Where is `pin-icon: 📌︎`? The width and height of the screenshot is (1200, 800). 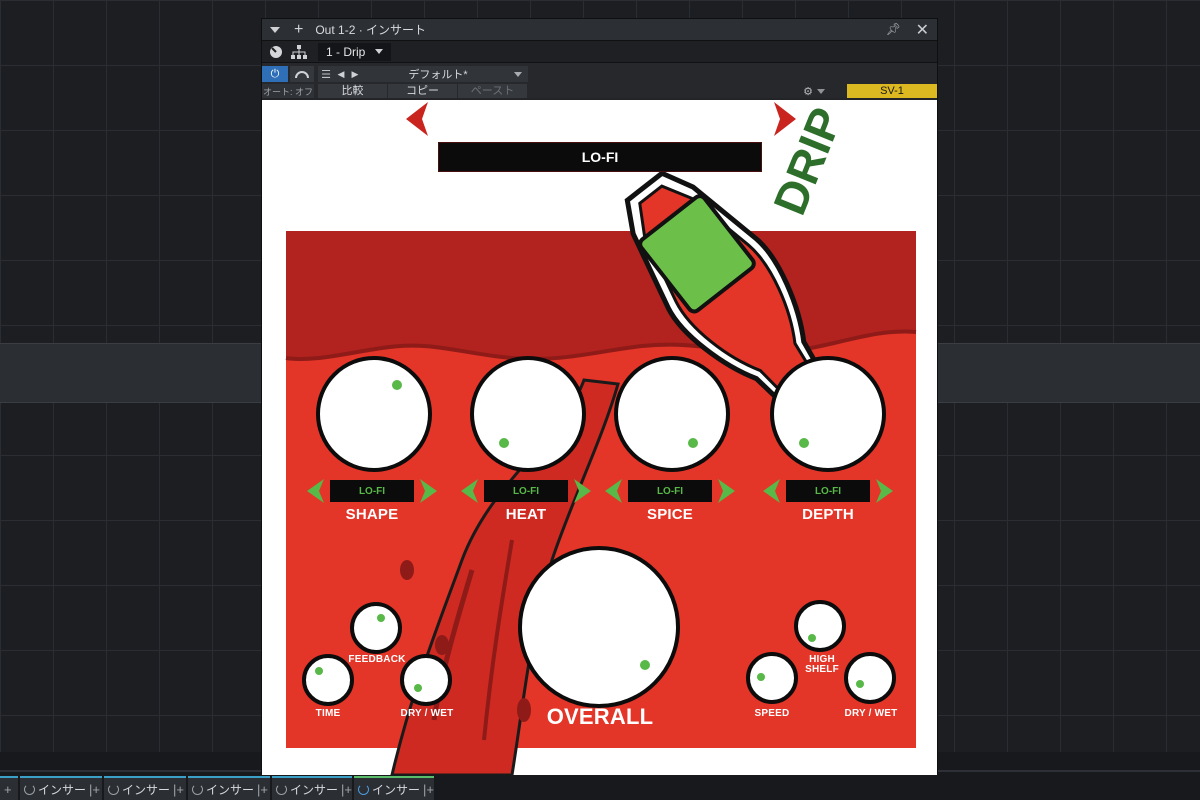
pin-icon: 📌︎ is located at coordinates (893, 29).